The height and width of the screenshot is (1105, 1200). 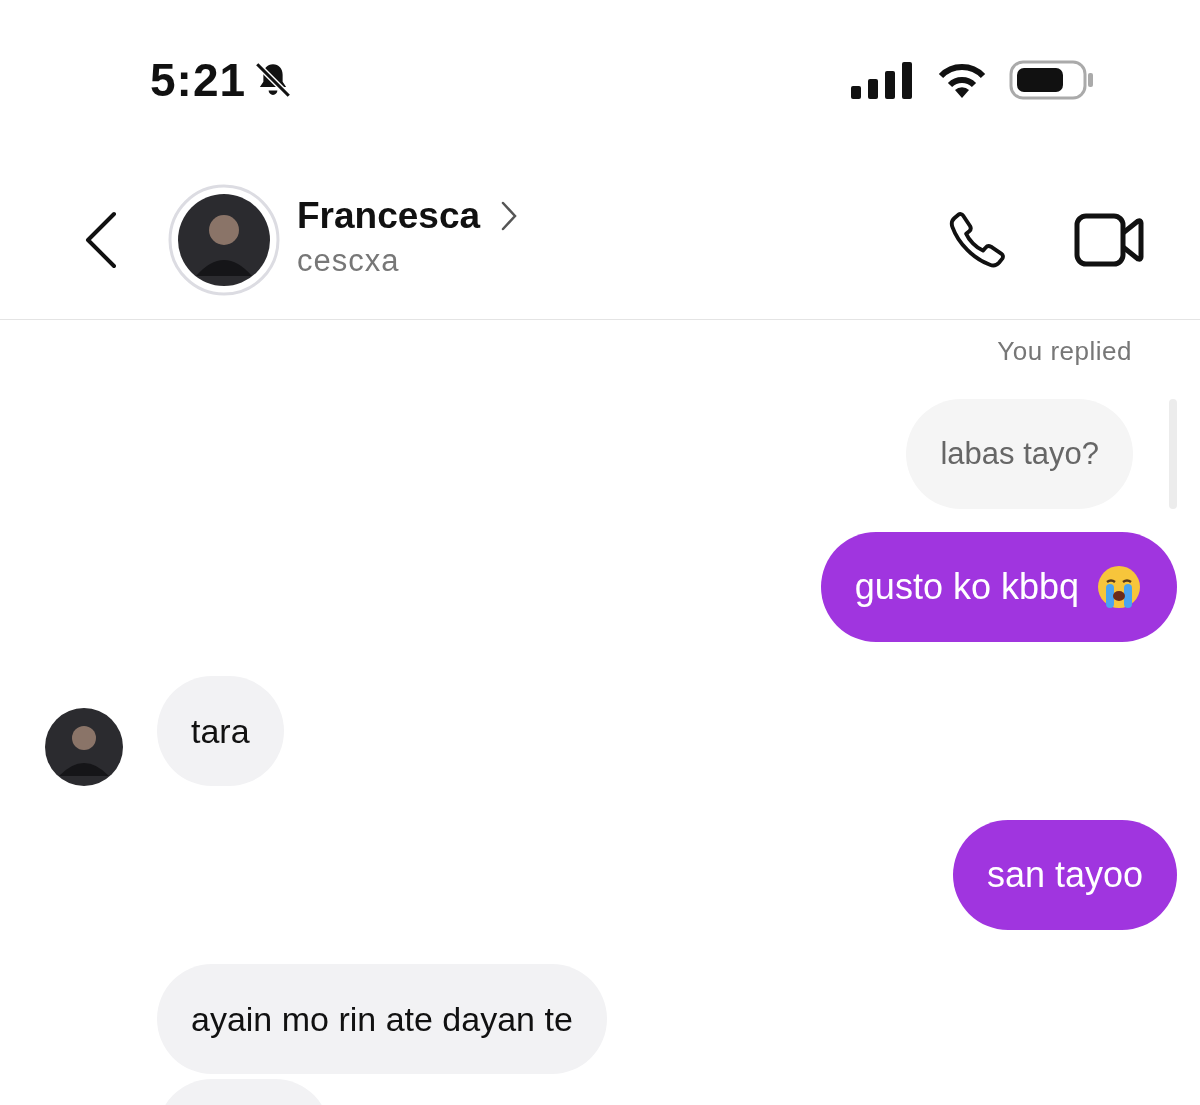 What do you see at coordinates (382, 1019) in the screenshot?
I see `received-message: ayain mo rin ate dayan te` at bounding box center [382, 1019].